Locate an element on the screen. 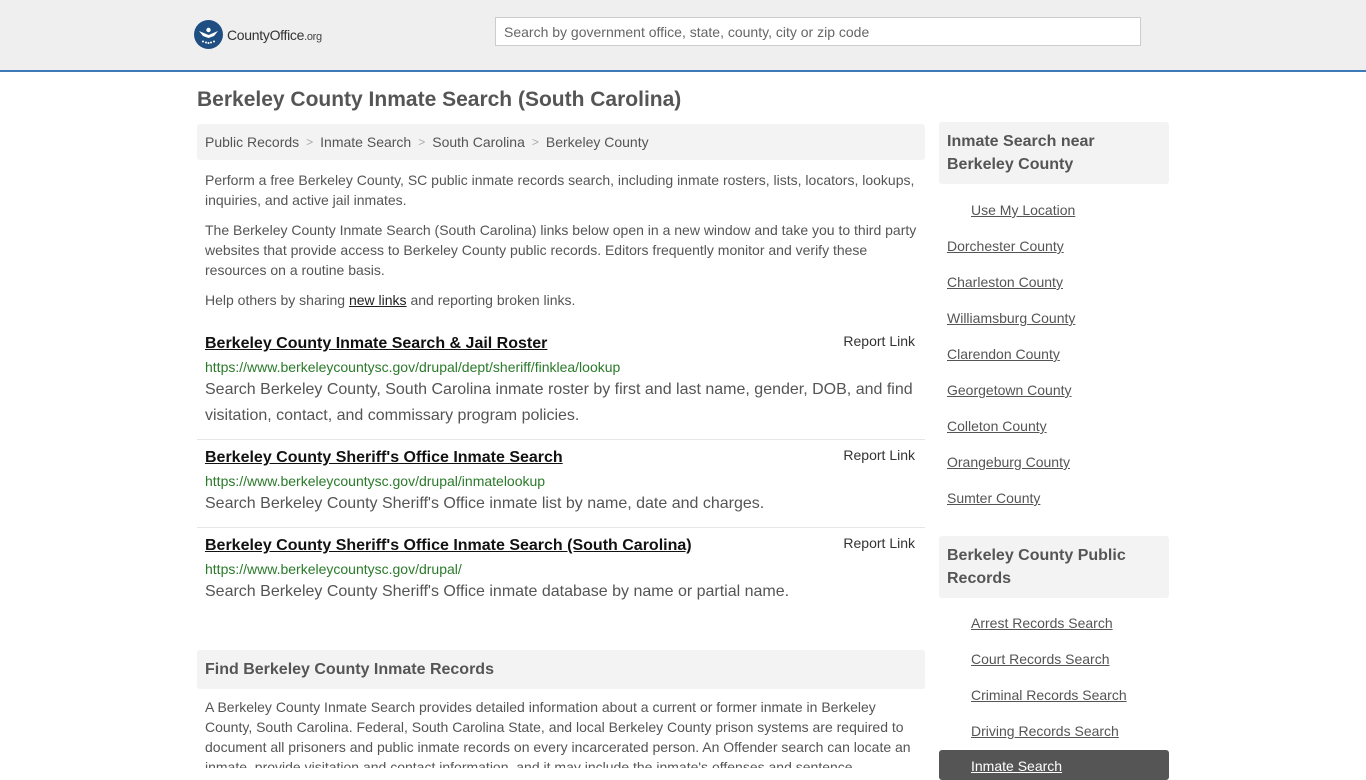  nearby-county-link: Charleston County is located at coordinates (1011, 290).